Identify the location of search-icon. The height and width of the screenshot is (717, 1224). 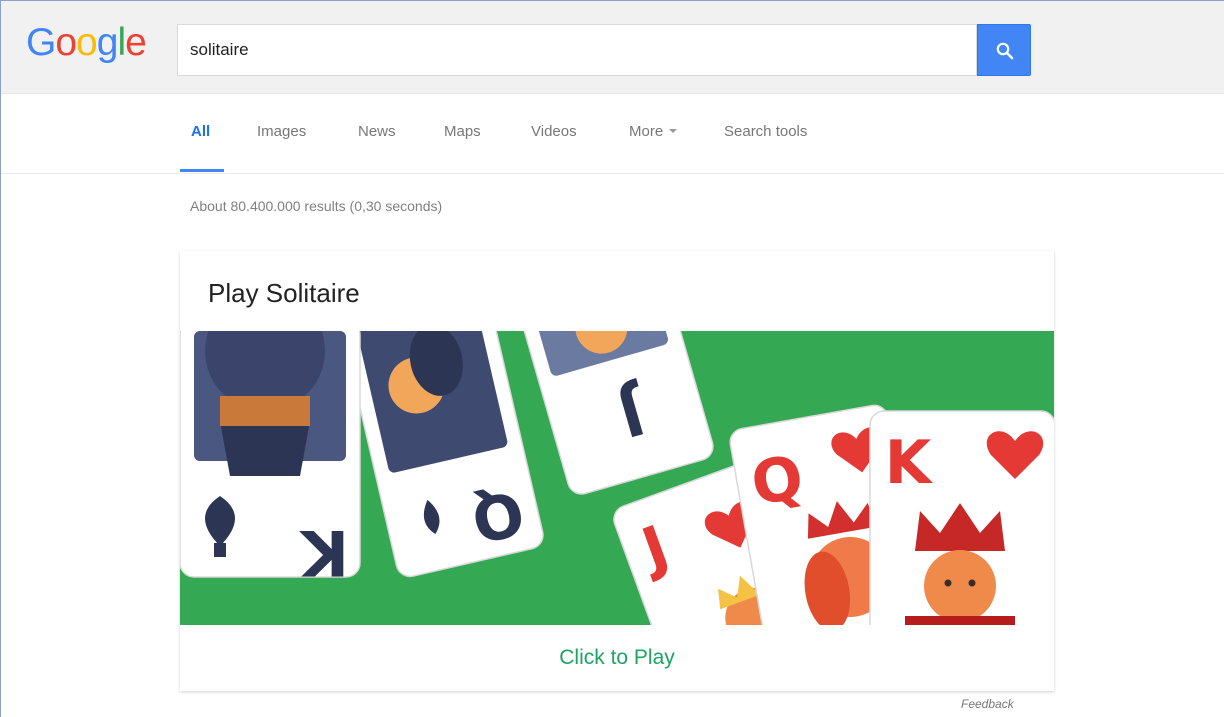
(1005, 51).